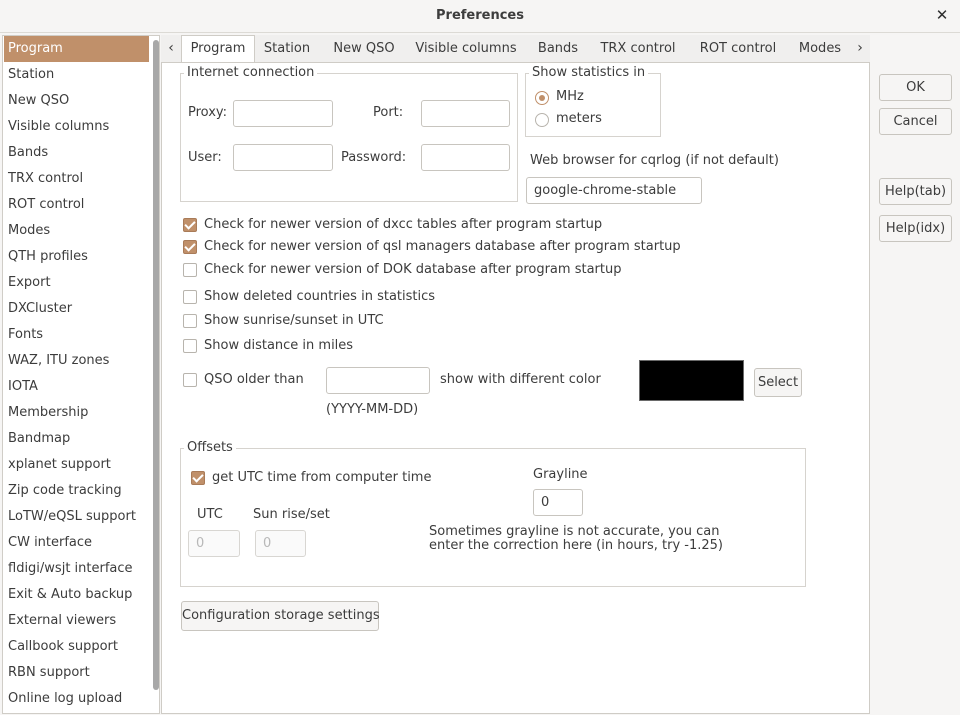 The height and width of the screenshot is (715, 960). I want to click on qso-older-label: QSO older than, so click(254, 379).